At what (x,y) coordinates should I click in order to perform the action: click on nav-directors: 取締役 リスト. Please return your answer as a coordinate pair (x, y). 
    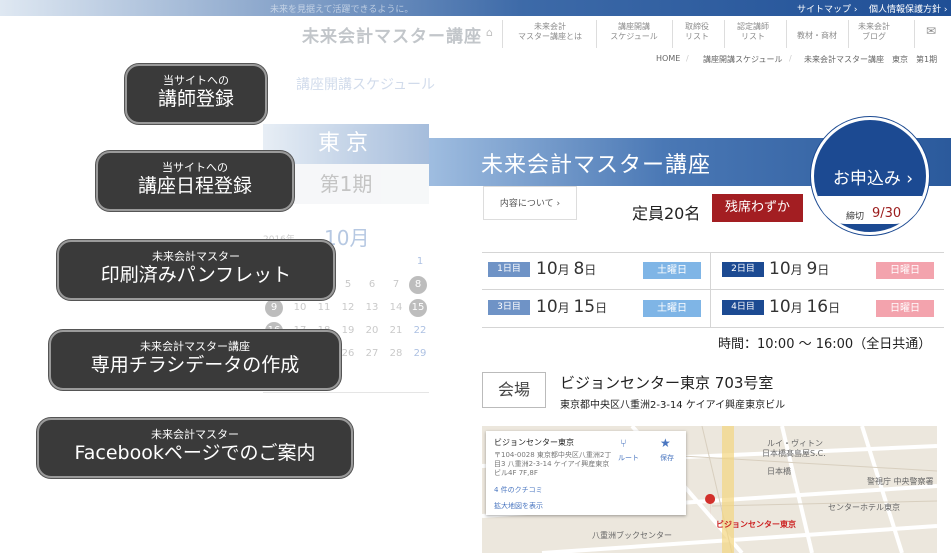
    Looking at the image, I should click on (697, 32).